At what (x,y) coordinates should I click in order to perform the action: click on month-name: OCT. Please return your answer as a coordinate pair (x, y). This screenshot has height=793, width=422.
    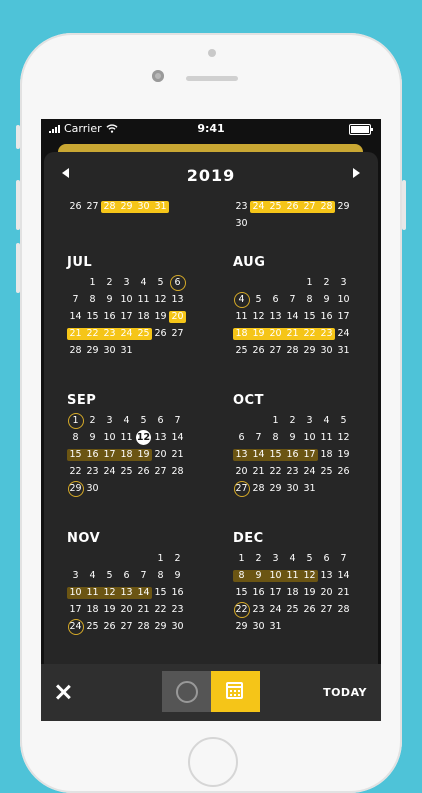
    Looking at the image, I should click on (248, 400).